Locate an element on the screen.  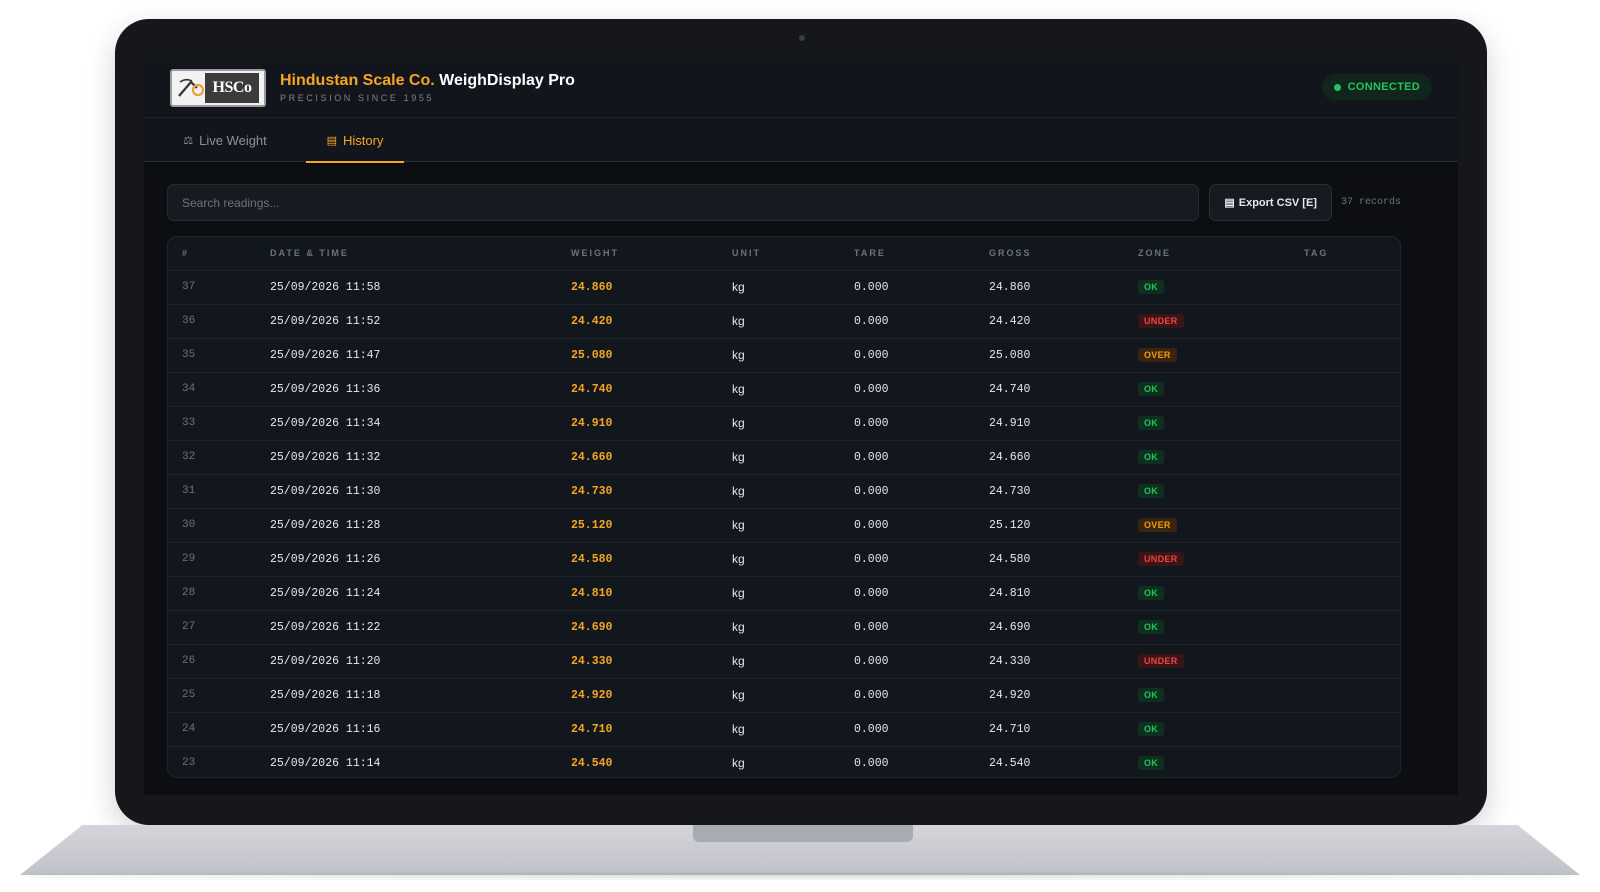
row-datetime: 25/09/2026 11:52 is located at coordinates (325, 321).